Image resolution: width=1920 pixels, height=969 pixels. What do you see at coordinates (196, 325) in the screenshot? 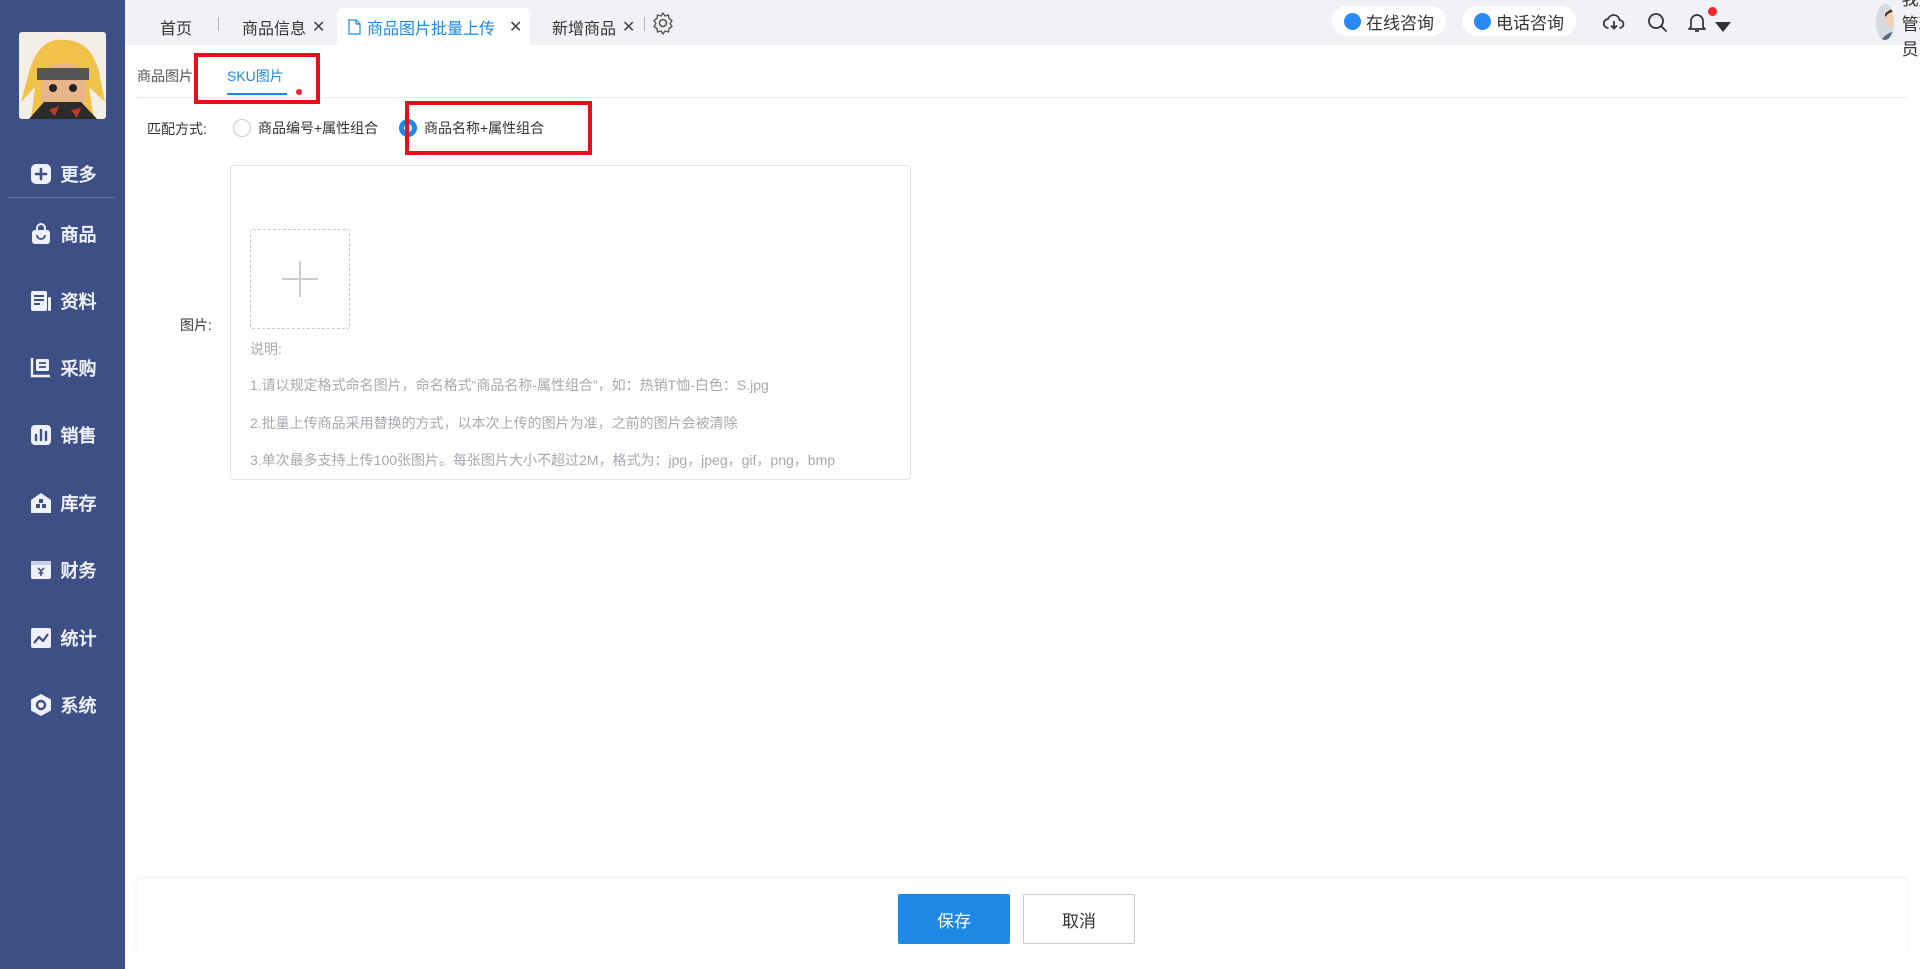
I see `image-label: 图片:` at bounding box center [196, 325].